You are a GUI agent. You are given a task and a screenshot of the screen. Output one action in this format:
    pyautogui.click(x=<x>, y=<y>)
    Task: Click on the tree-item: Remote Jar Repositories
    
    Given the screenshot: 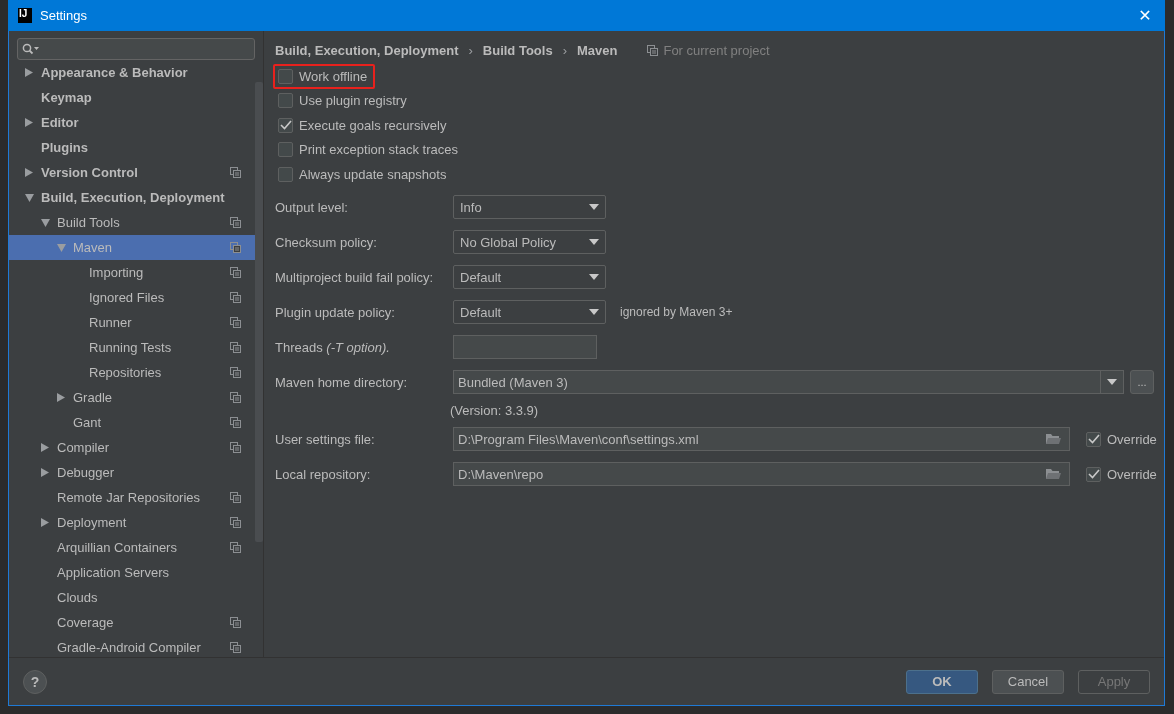 What is the action you would take?
    pyautogui.click(x=132, y=497)
    